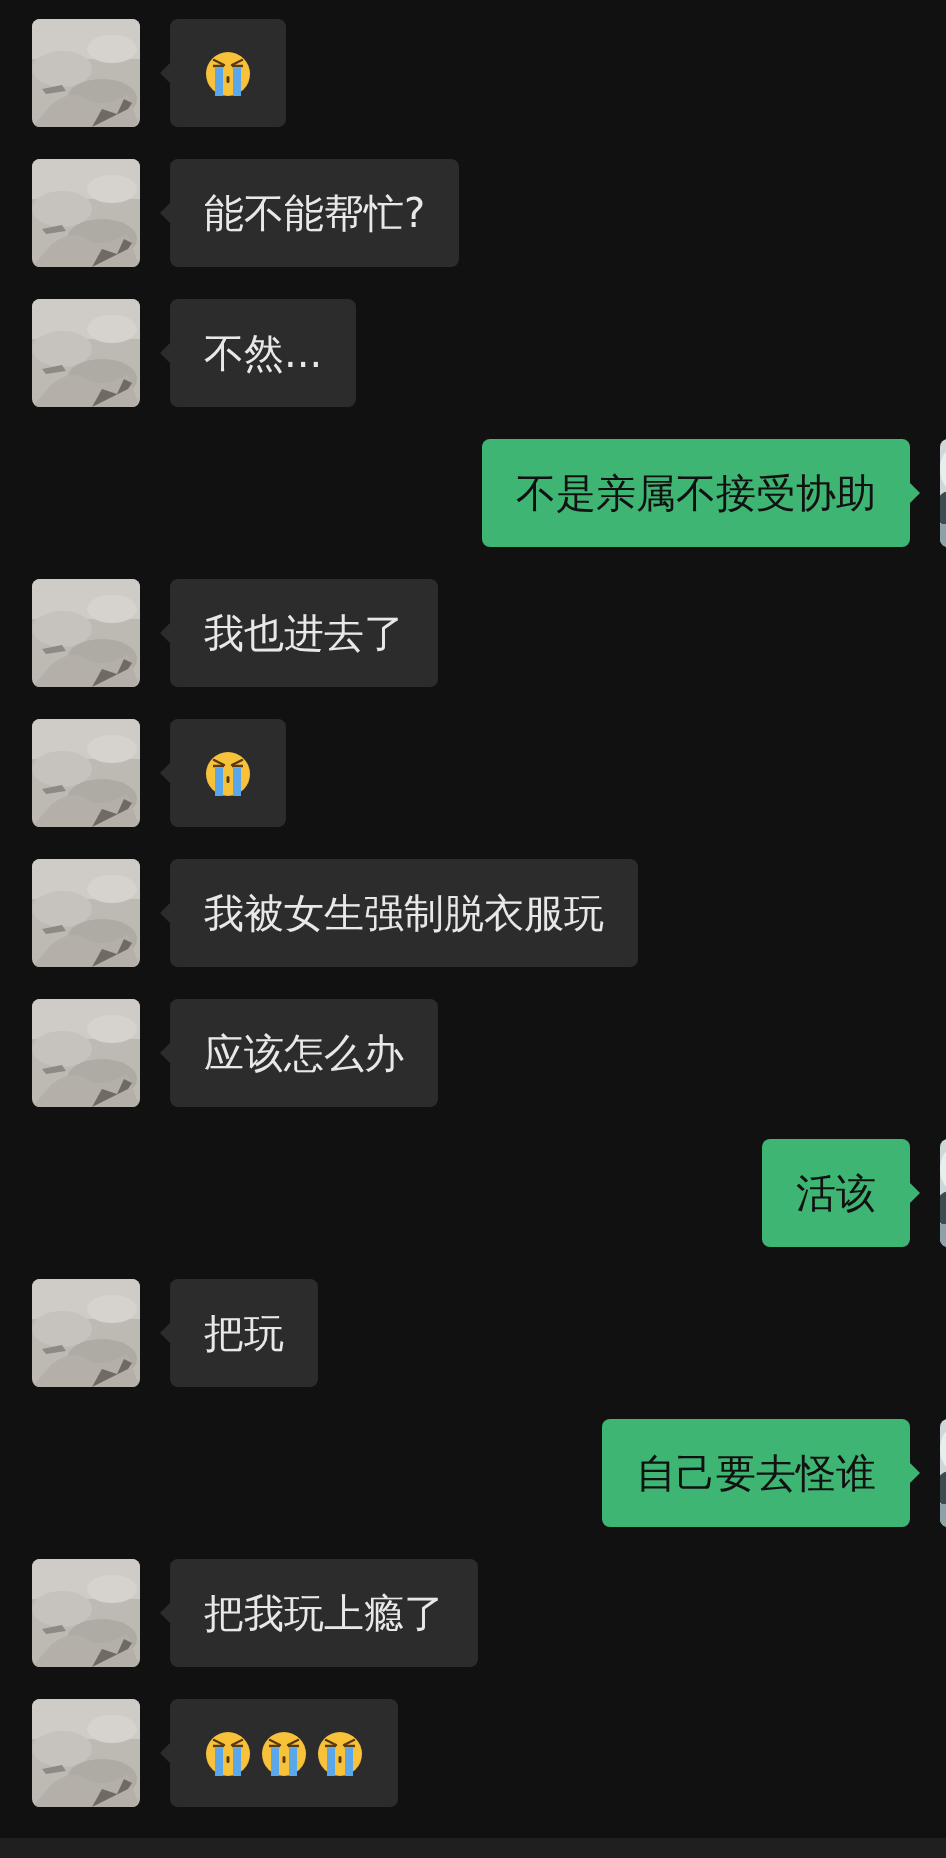  I want to click on message-bubble: 自己要去怪谁, so click(756, 1473).